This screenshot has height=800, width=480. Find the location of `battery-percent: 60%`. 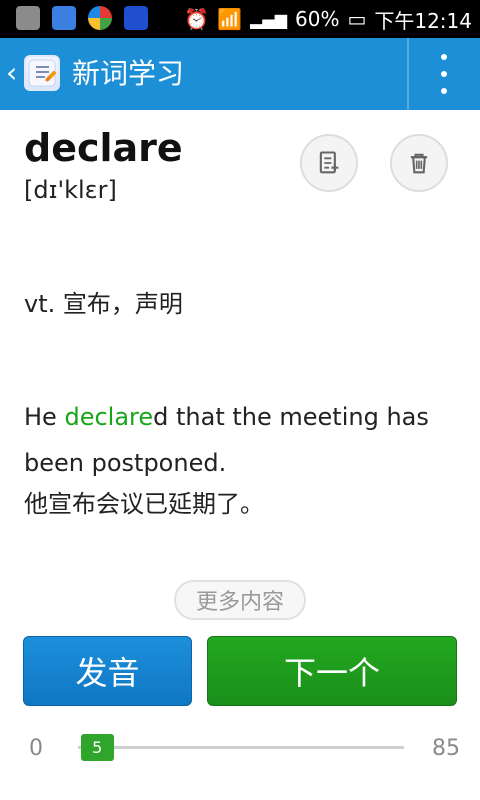

battery-percent: 60% is located at coordinates (317, 19).